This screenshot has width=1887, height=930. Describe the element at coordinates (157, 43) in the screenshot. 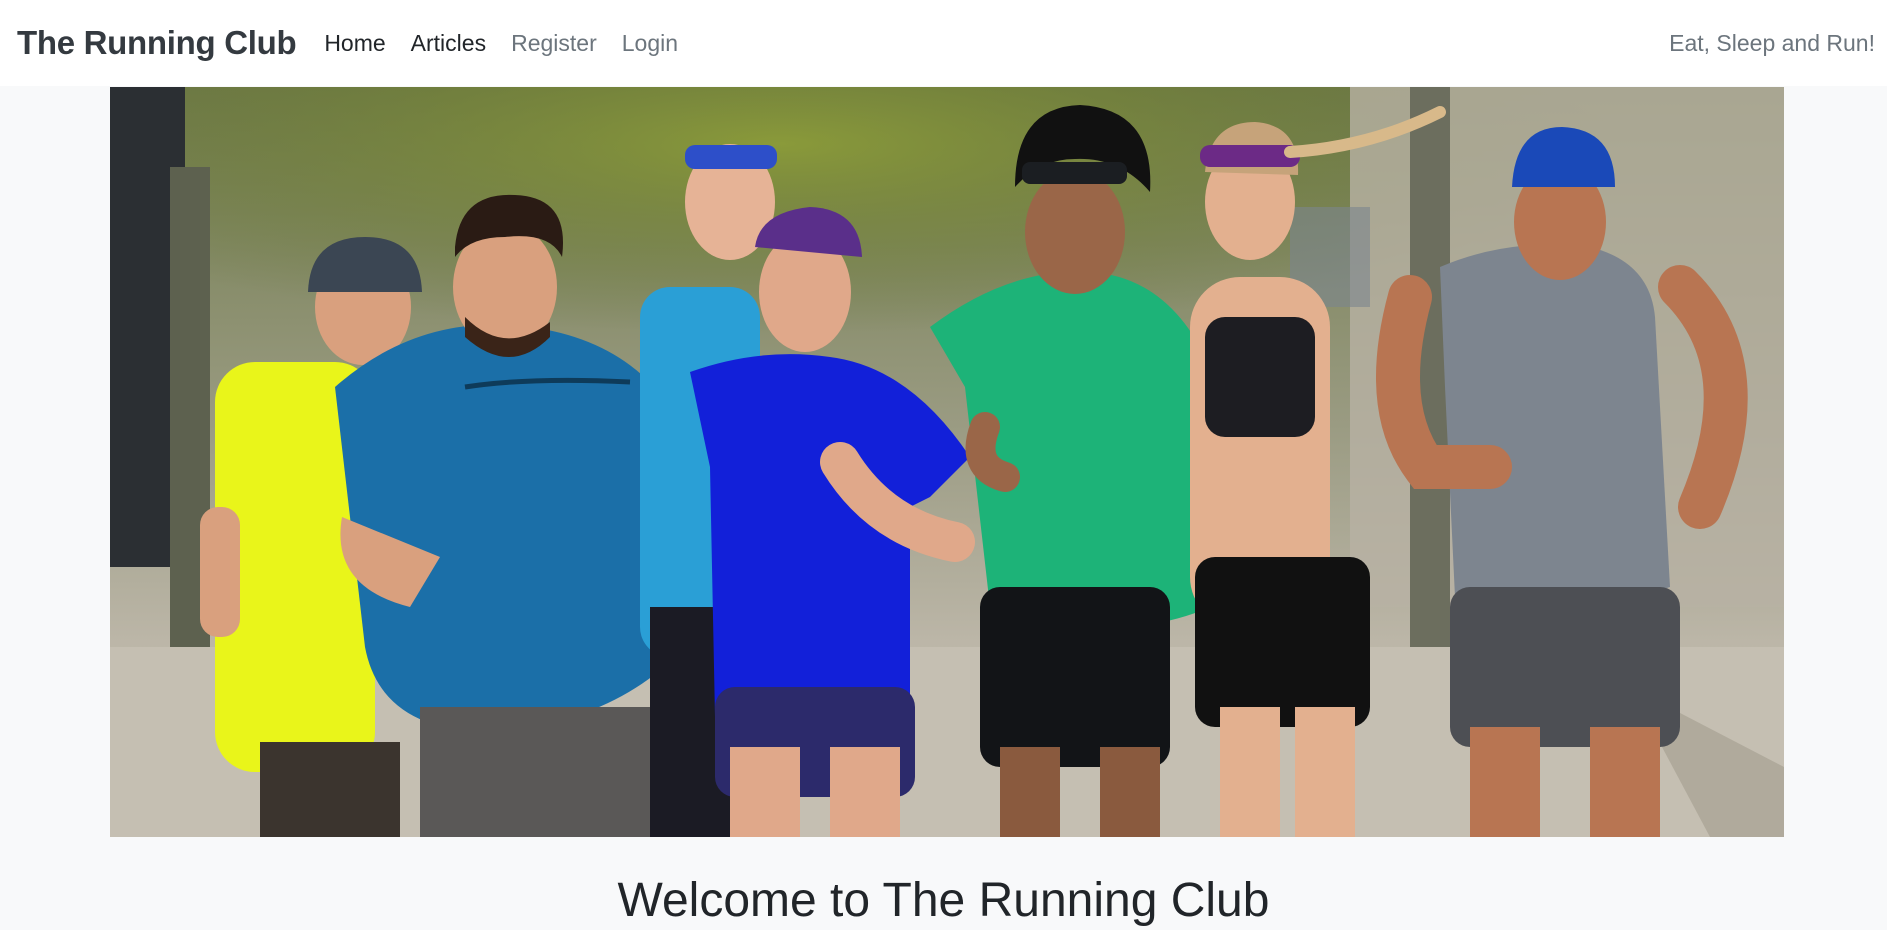

I see `brand-link: The Running Club` at that location.